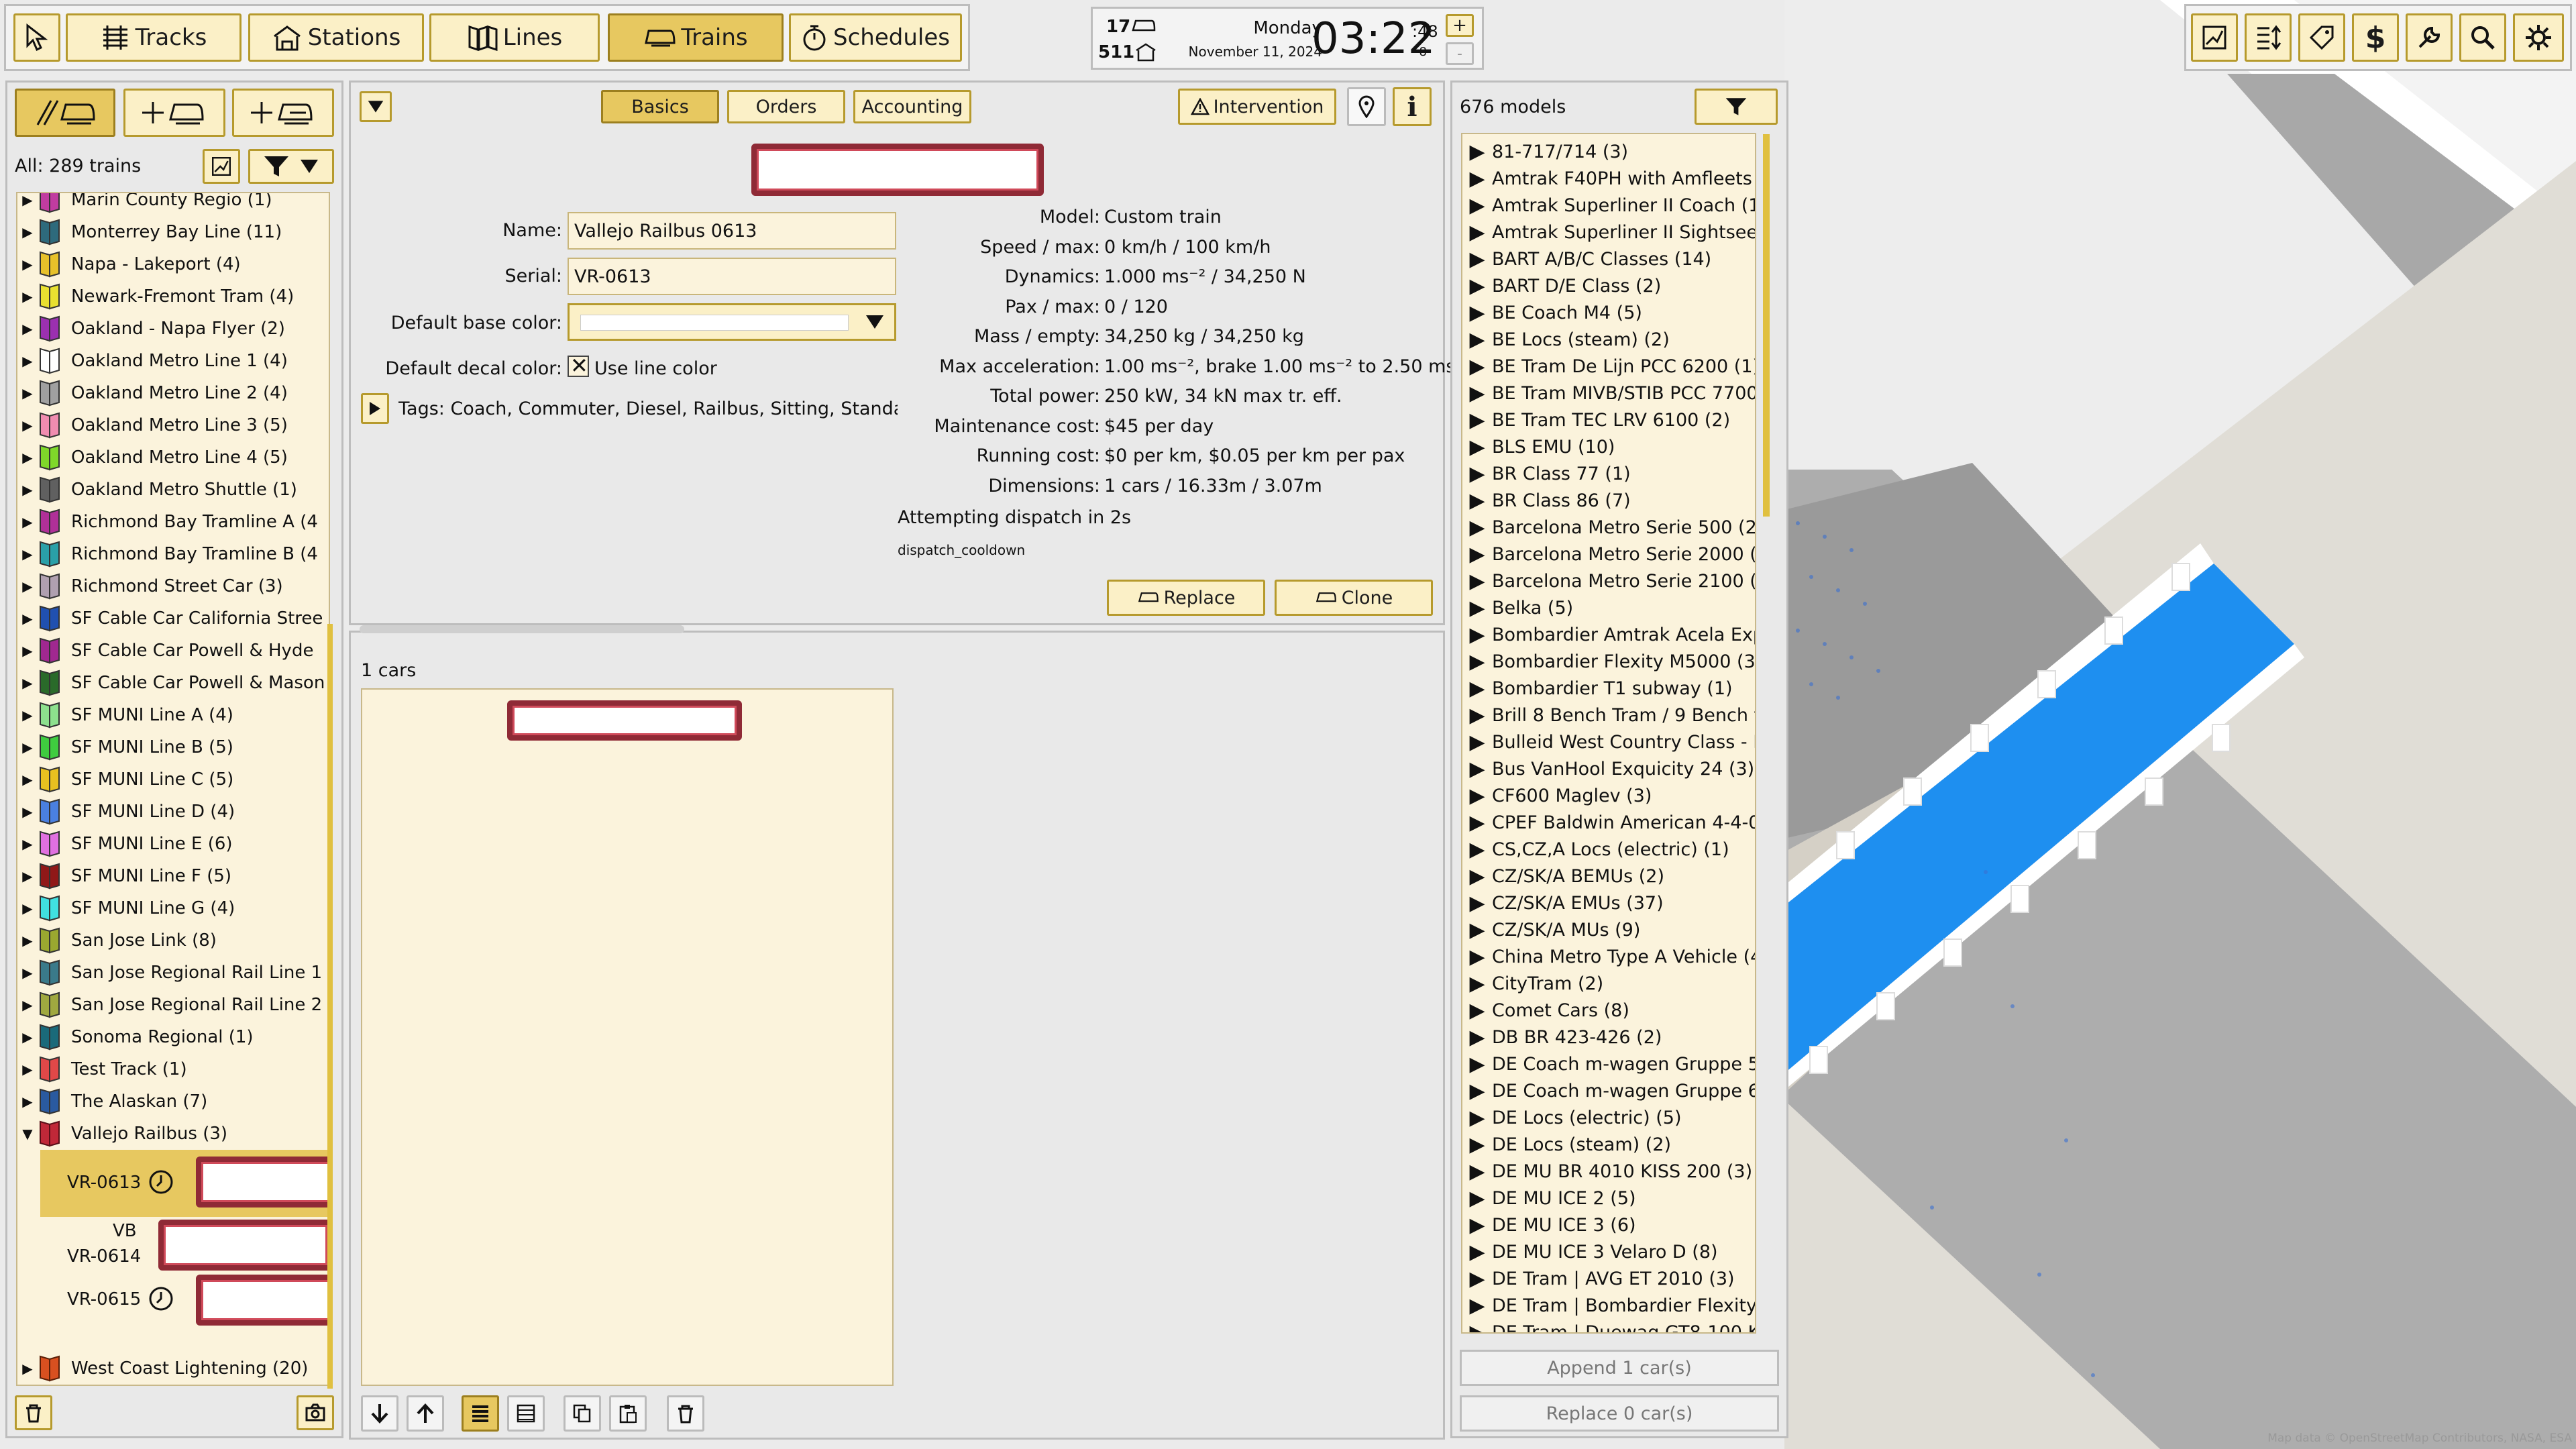  I want to click on model-item: ▶ CS,CZ,A Locs (electric) (1), so click(1595, 849).